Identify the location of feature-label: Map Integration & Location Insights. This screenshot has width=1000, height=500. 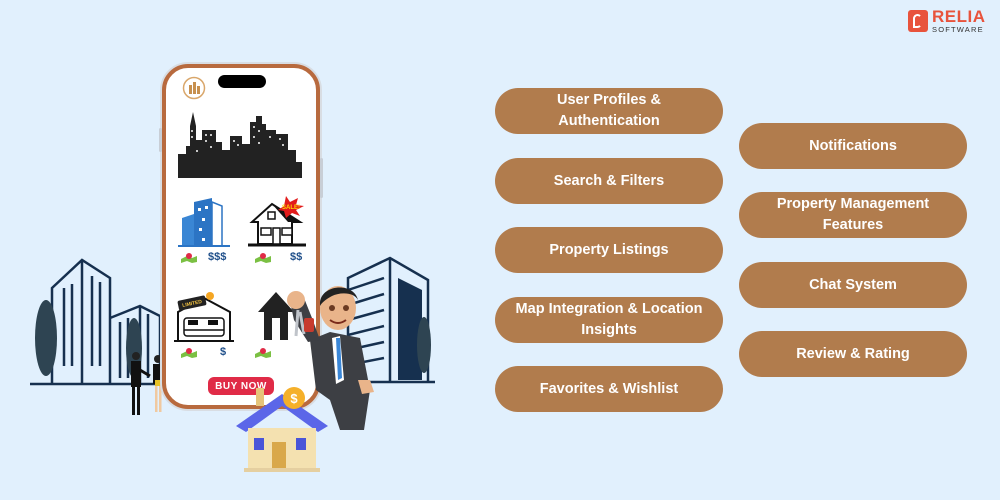
(609, 319).